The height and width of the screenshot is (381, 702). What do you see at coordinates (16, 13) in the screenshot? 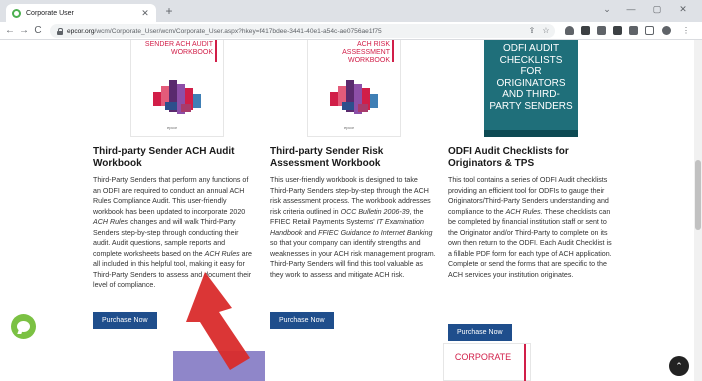
I see `favicon-icon` at bounding box center [16, 13].